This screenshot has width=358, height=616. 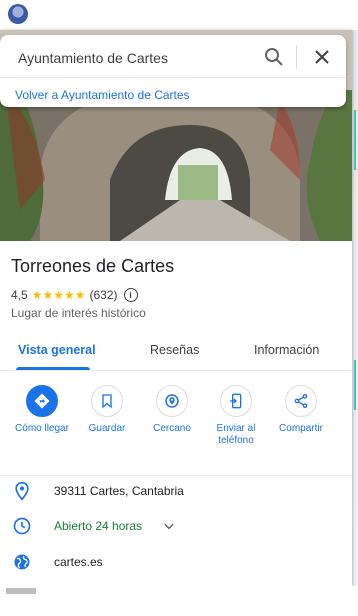 I want to click on send-to-phone-button: Enviar al teléfono, so click(x=236, y=416).